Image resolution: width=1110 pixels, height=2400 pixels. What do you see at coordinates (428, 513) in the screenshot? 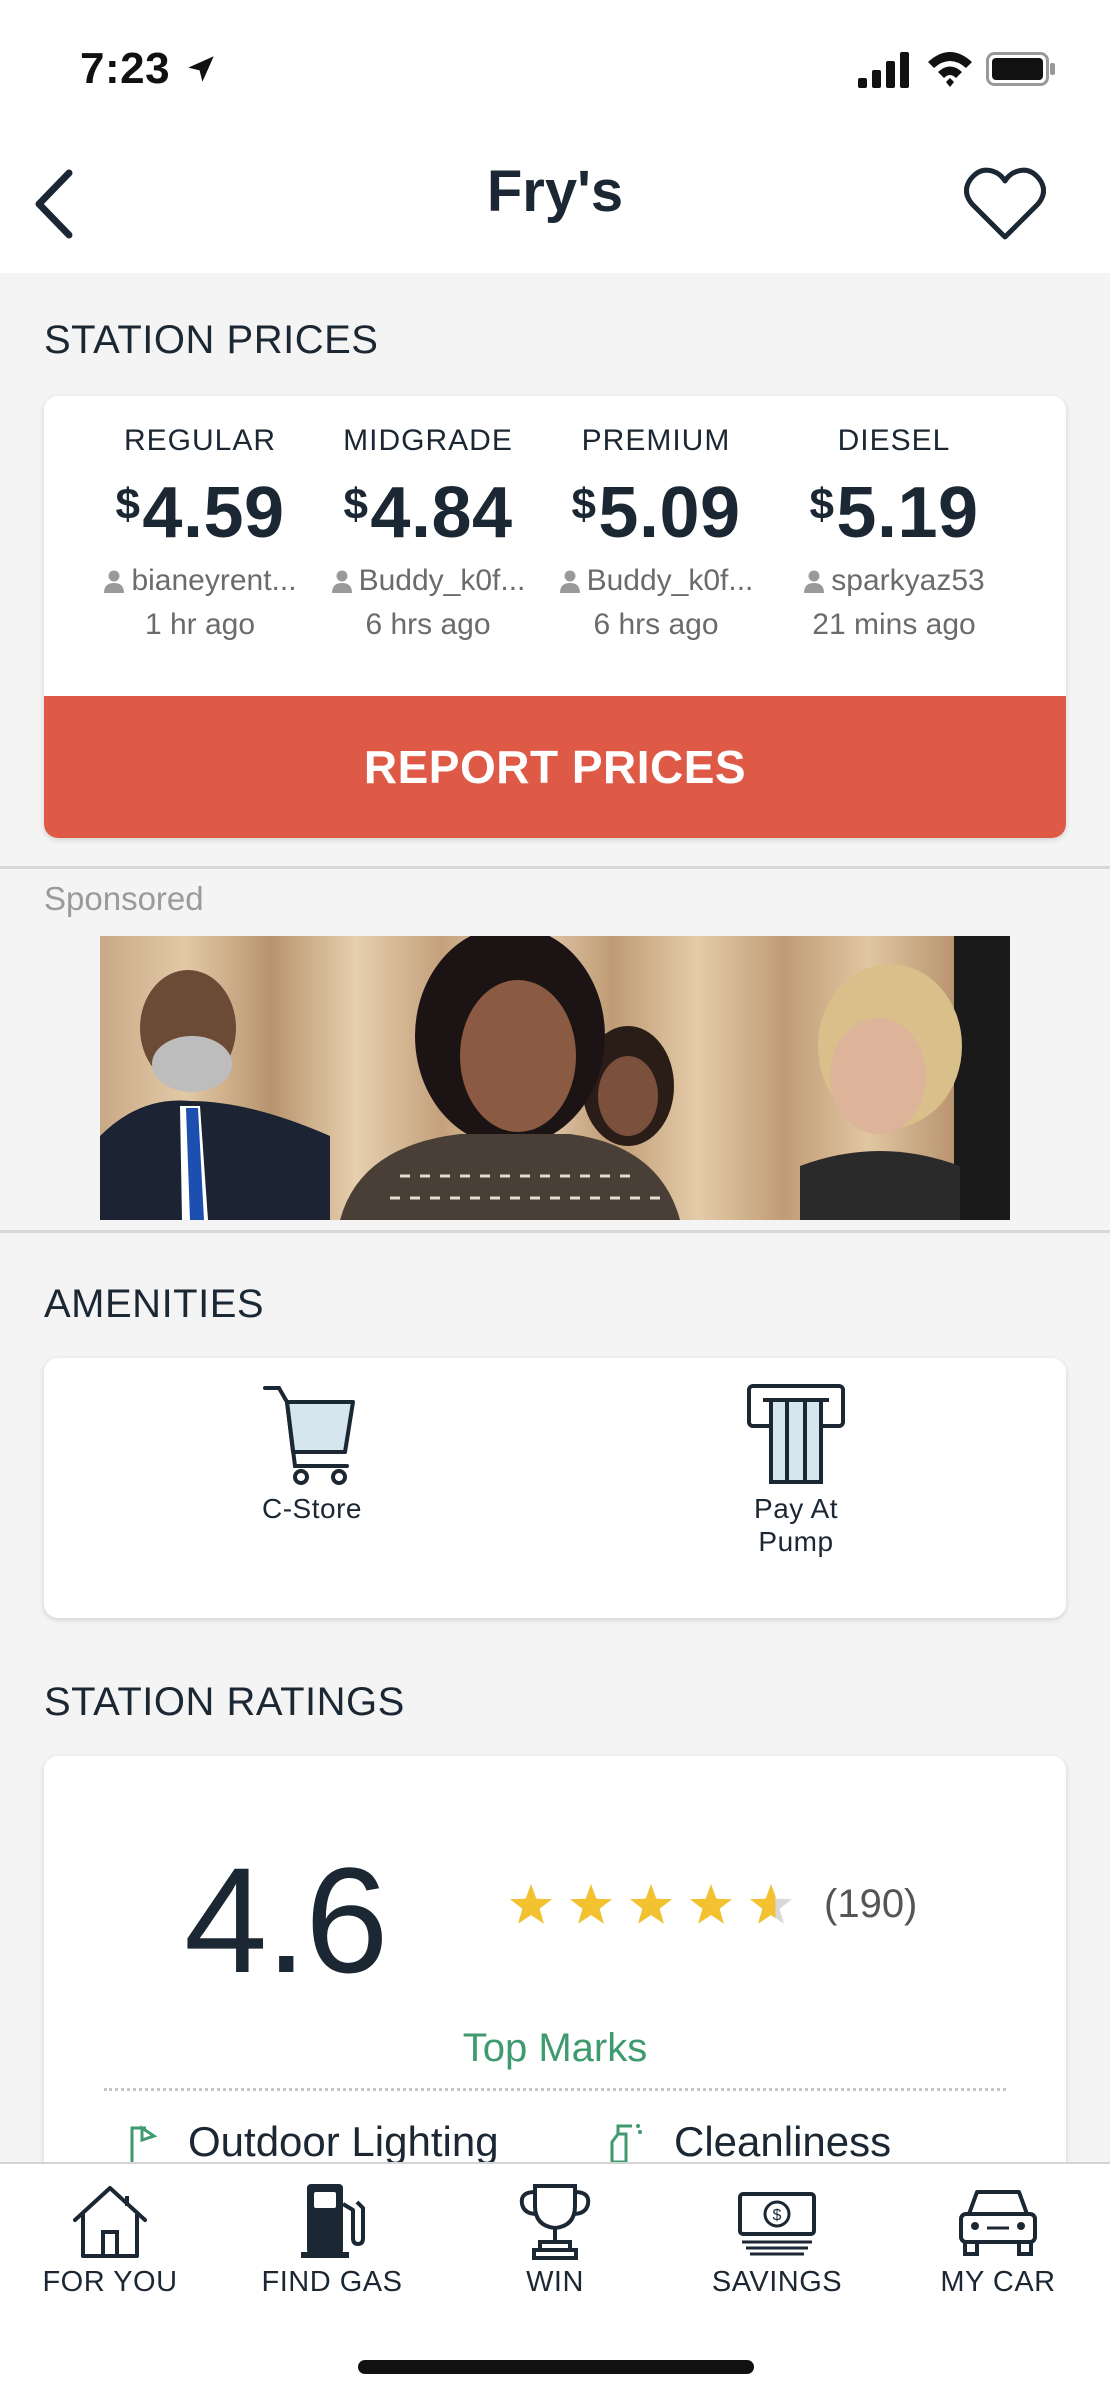
I see `fuel-price-value: $4.84` at bounding box center [428, 513].